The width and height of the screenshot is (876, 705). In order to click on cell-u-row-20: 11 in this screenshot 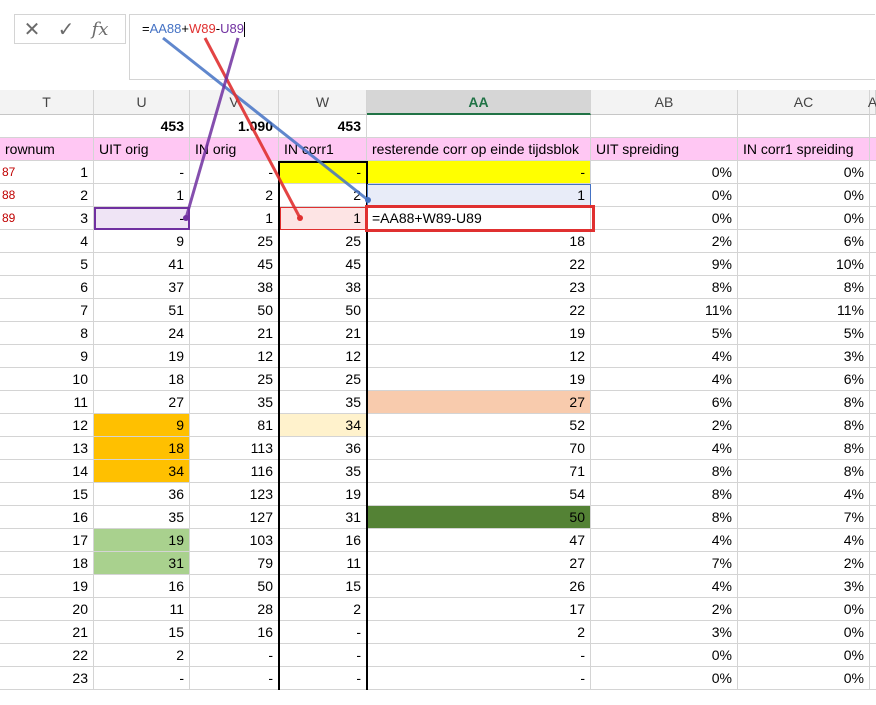, I will do `click(142, 609)`.